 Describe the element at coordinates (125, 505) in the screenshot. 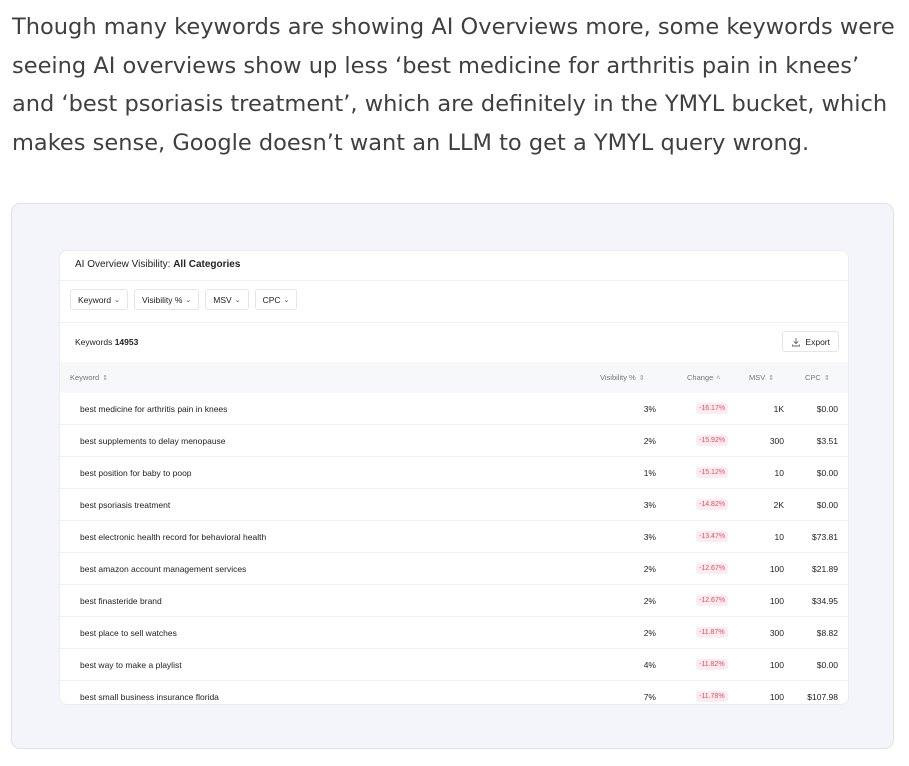

I see `cell-keyword: best psoriasis treatment` at that location.